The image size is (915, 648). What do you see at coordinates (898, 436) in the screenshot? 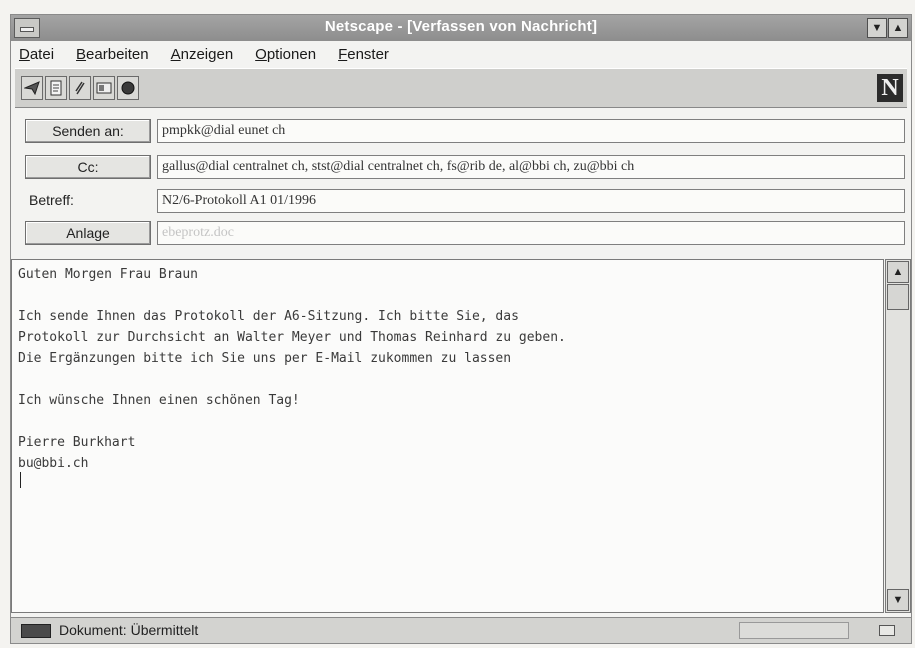
I see `vertical-scrollbar: ▲ ▼` at bounding box center [898, 436].